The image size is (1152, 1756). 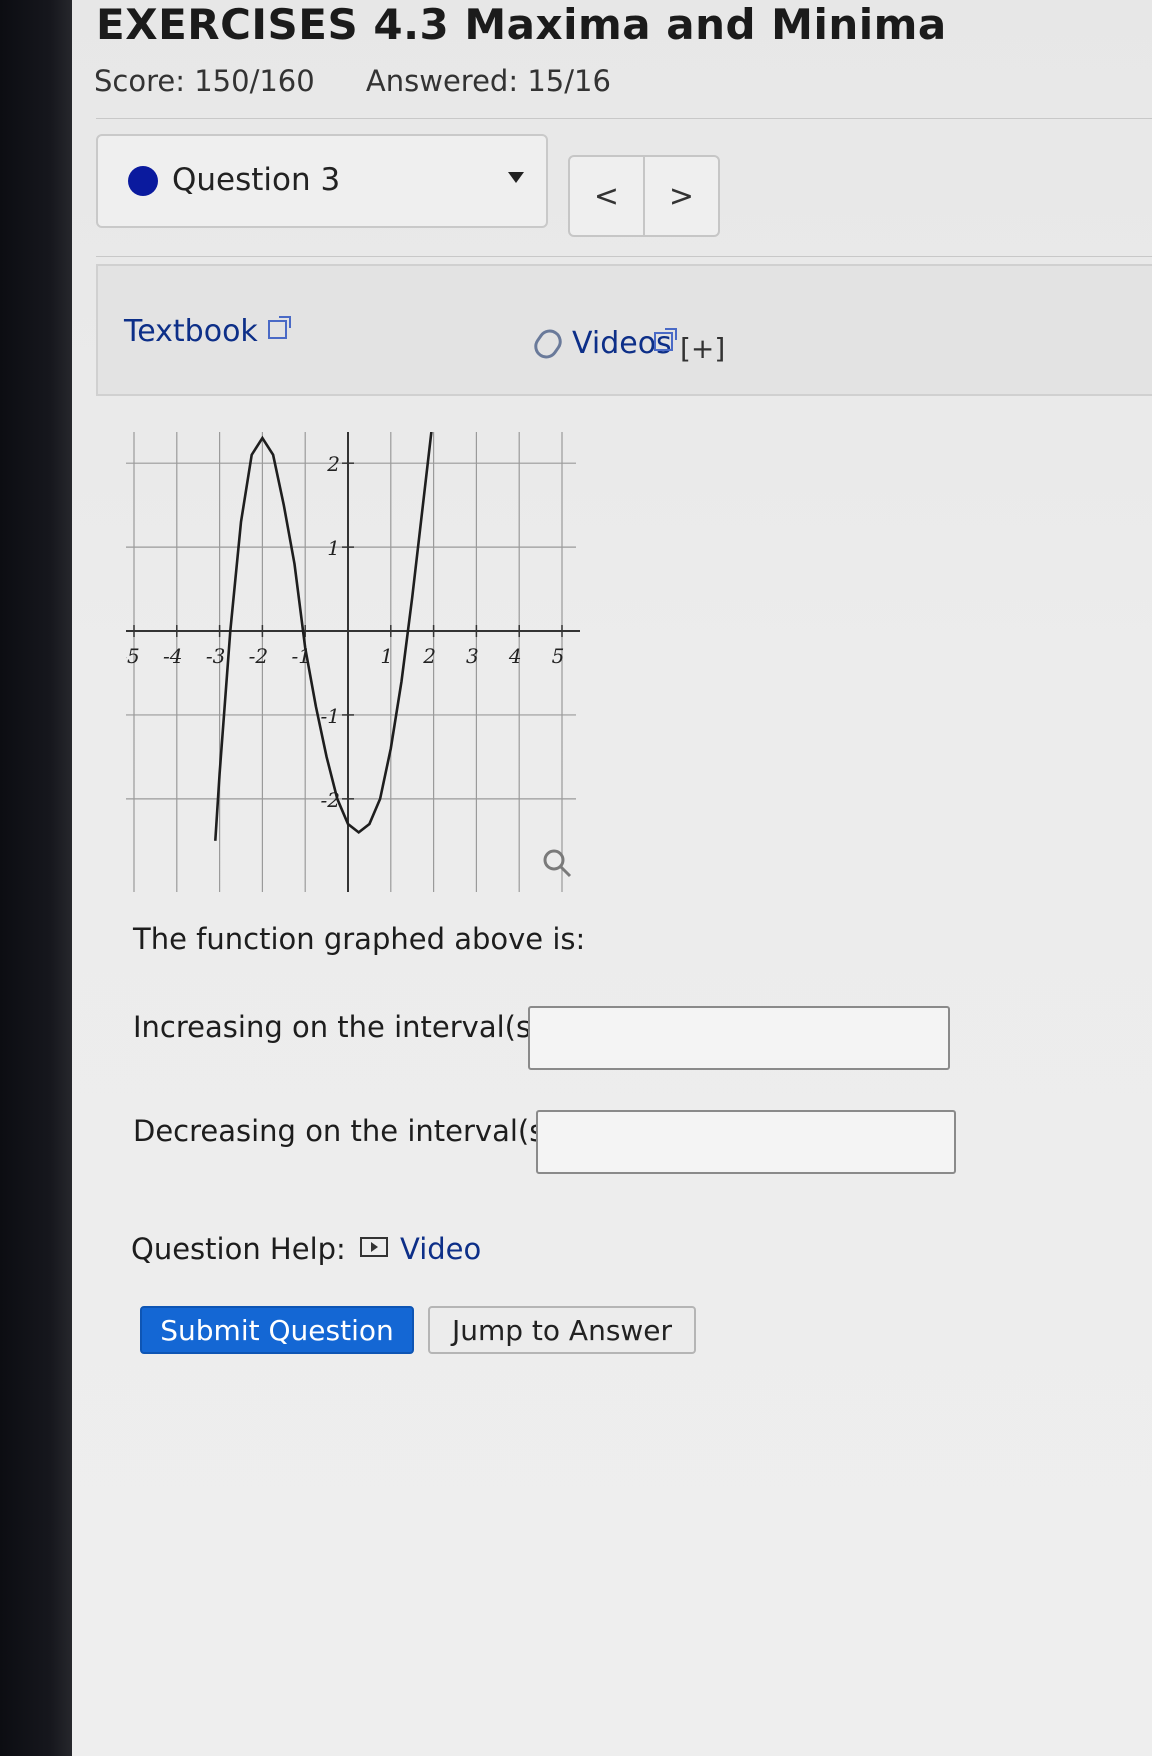 What do you see at coordinates (429, 656) in the screenshot?
I see `x-tick-label: 2` at bounding box center [429, 656].